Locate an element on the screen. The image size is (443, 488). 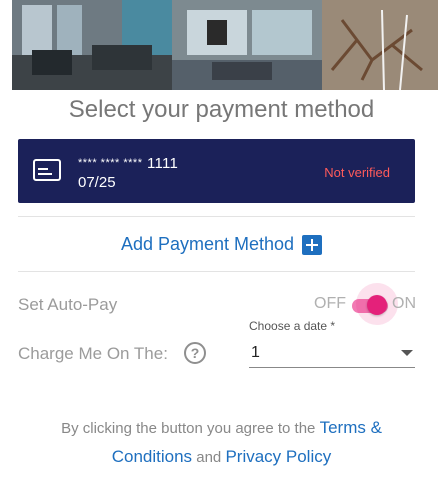
plus-icon is located at coordinates (312, 244).